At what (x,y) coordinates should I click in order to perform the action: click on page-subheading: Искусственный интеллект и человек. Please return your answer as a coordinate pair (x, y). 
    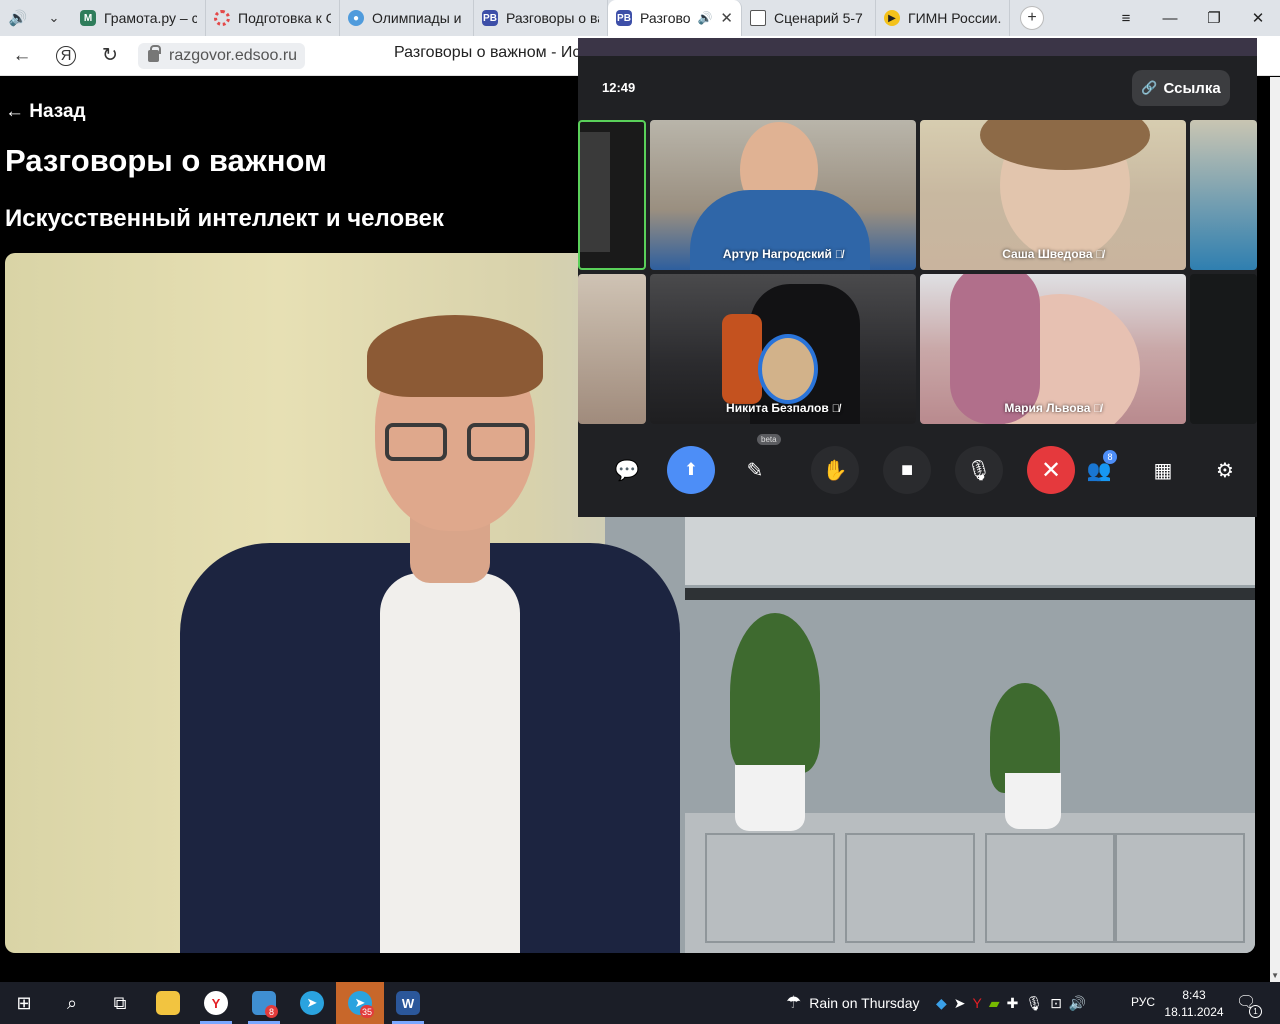
    Looking at the image, I should click on (224, 218).